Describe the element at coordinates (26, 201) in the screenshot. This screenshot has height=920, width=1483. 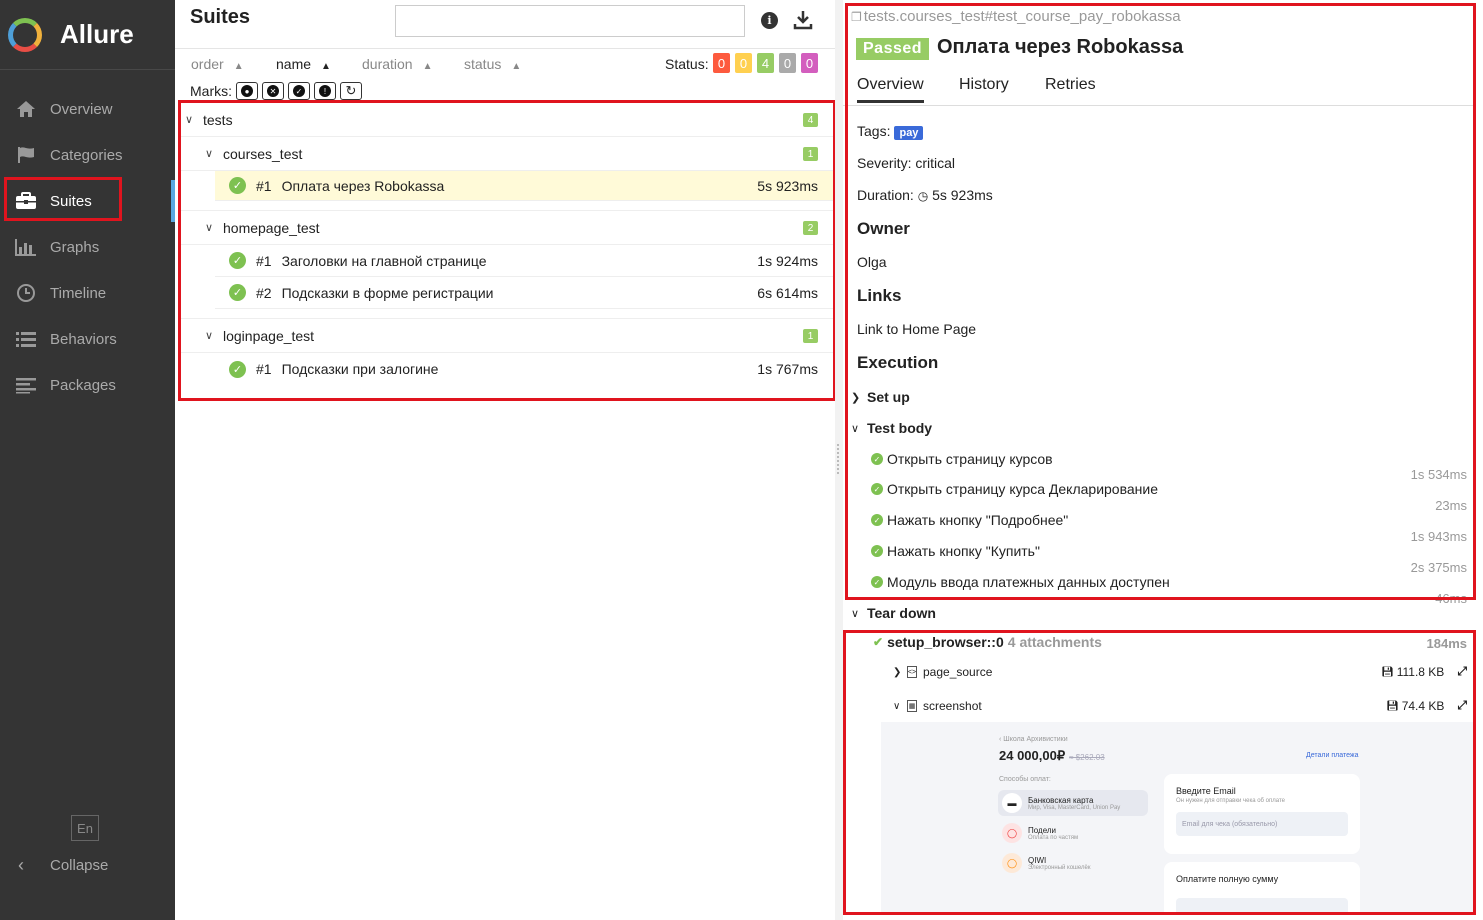
I see `briefcase-icon` at that location.